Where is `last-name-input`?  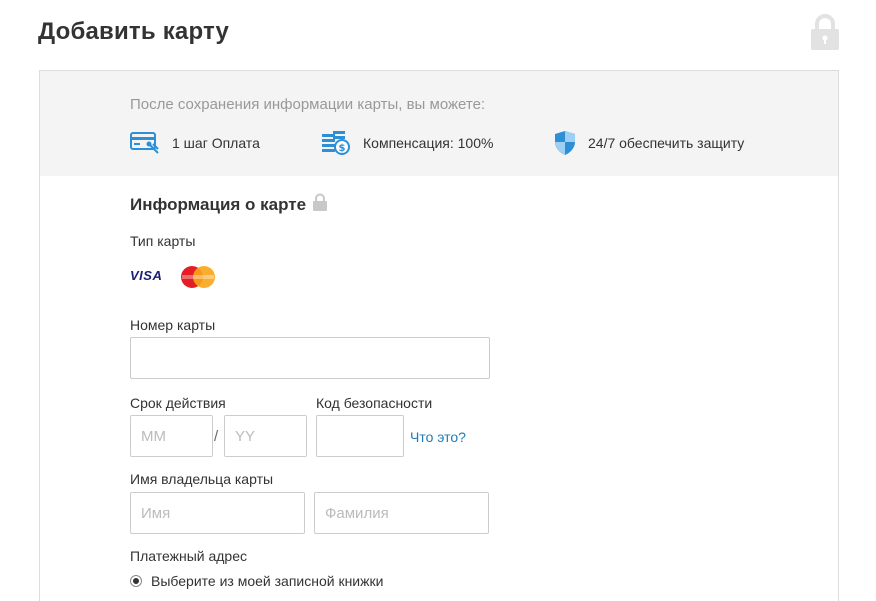 last-name-input is located at coordinates (401, 513).